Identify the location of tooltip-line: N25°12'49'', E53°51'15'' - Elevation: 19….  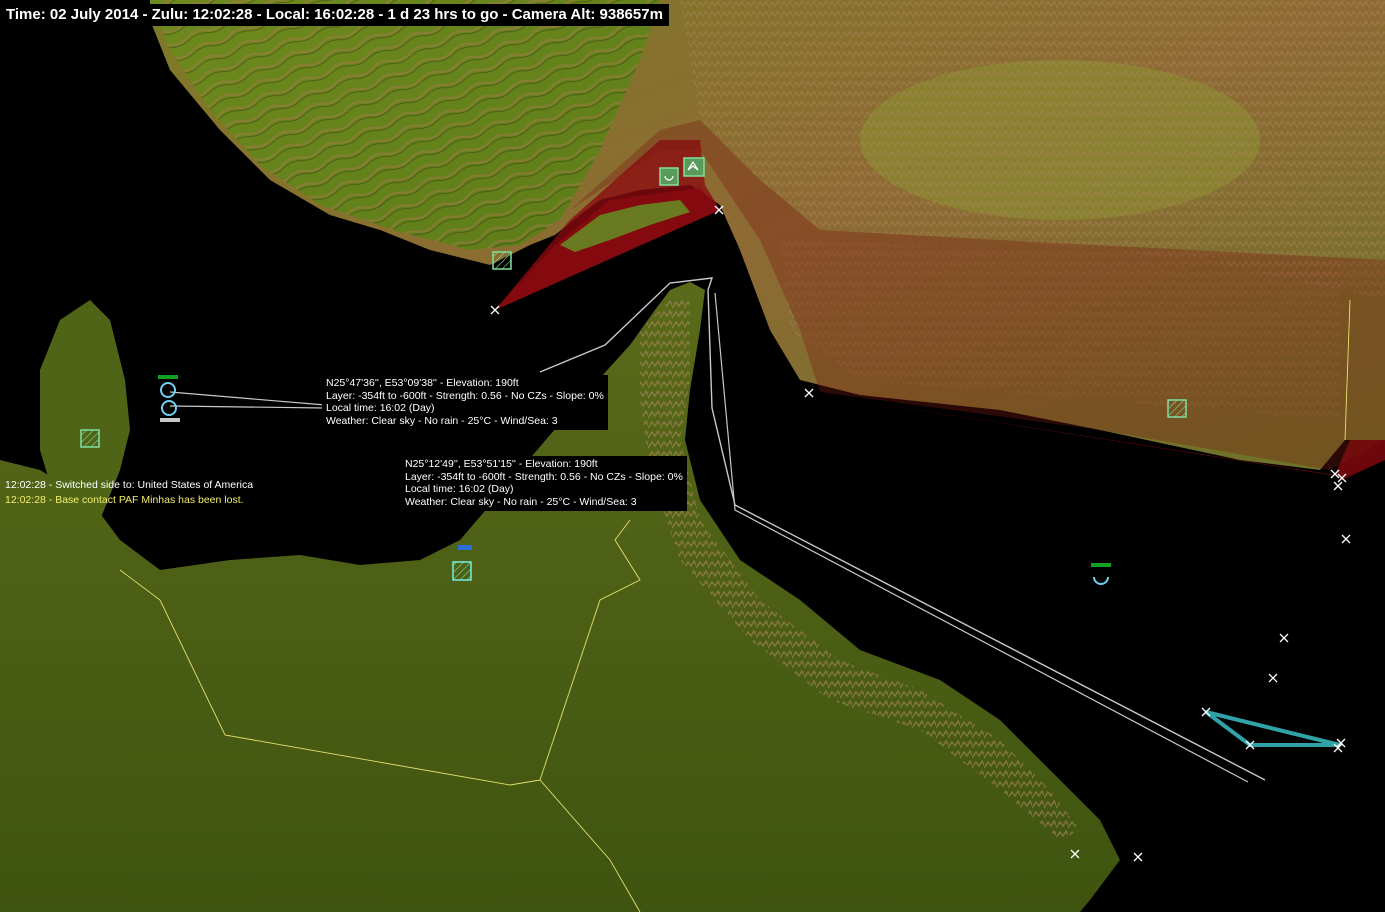
(501, 464).